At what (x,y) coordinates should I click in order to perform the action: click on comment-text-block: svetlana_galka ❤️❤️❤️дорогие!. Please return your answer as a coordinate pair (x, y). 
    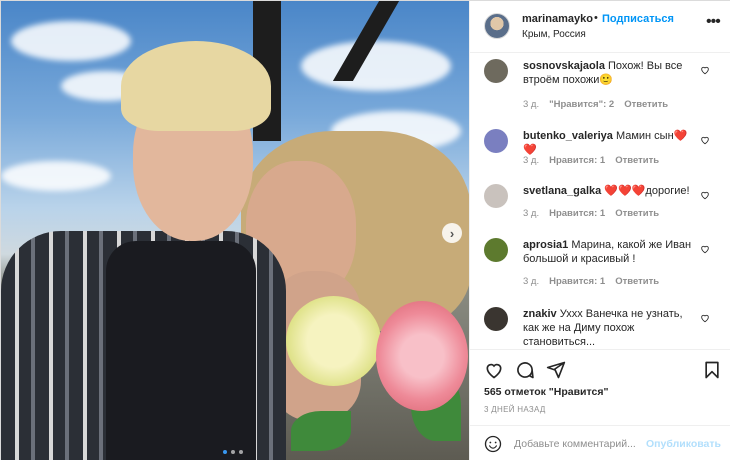
    Looking at the image, I should click on (610, 191).